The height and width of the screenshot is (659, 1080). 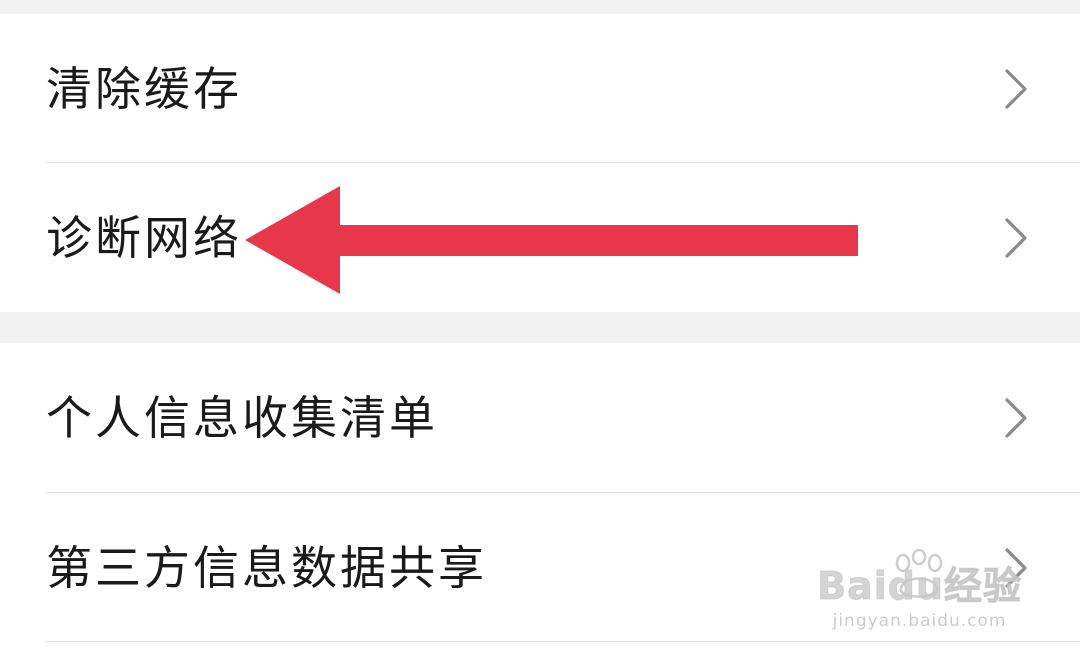 I want to click on third-party-sharing-label: 第三方信息数据共享, so click(x=266, y=568).